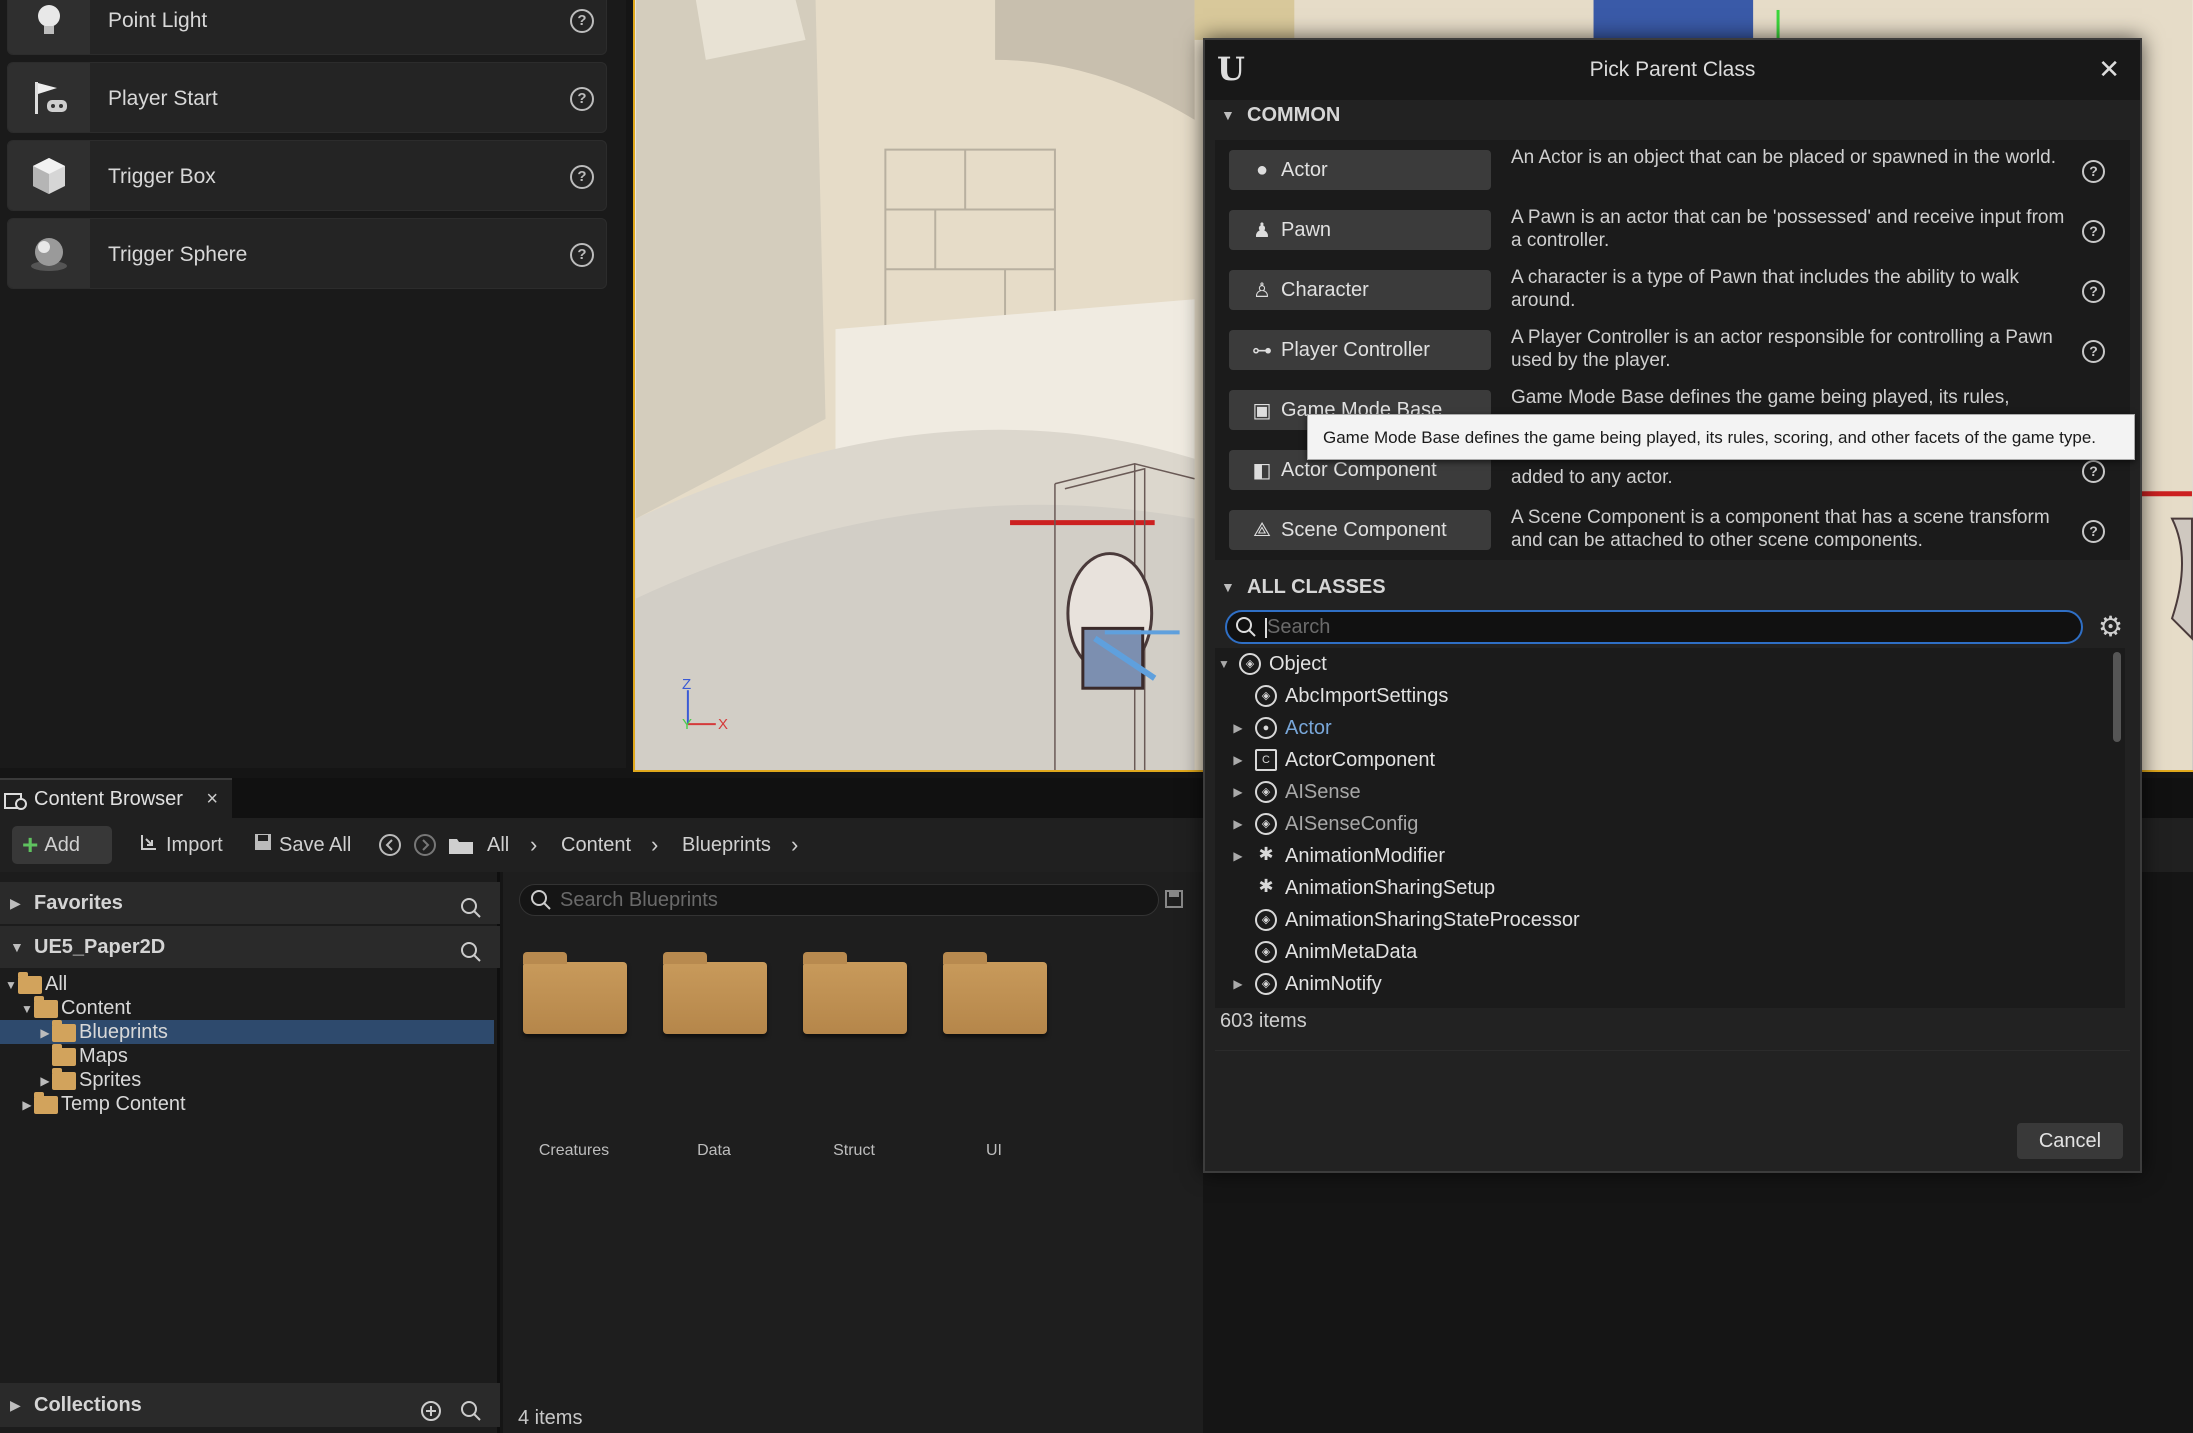 This screenshot has height=1433, width=2193. Describe the element at coordinates (307, 97) in the screenshot. I see `place-item-player-start: Player Start ?` at that location.